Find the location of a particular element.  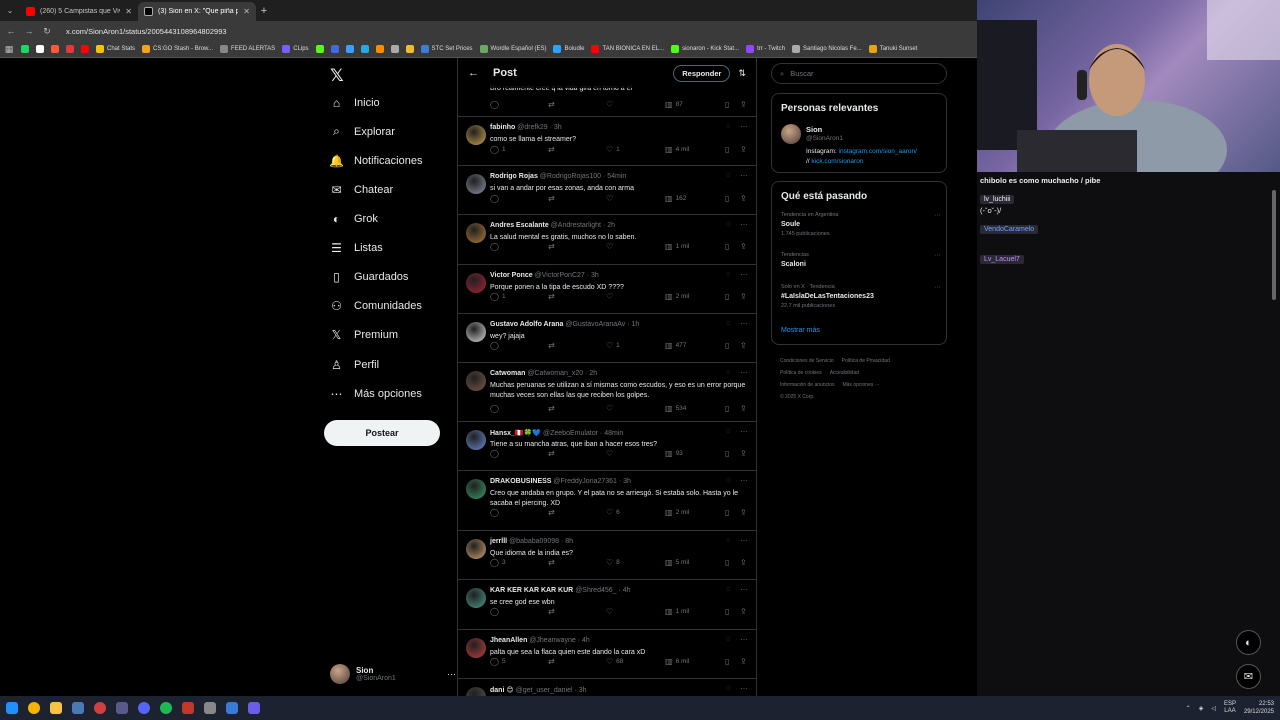

language-indicator: ESP LAA is located at coordinates (1230, 708).